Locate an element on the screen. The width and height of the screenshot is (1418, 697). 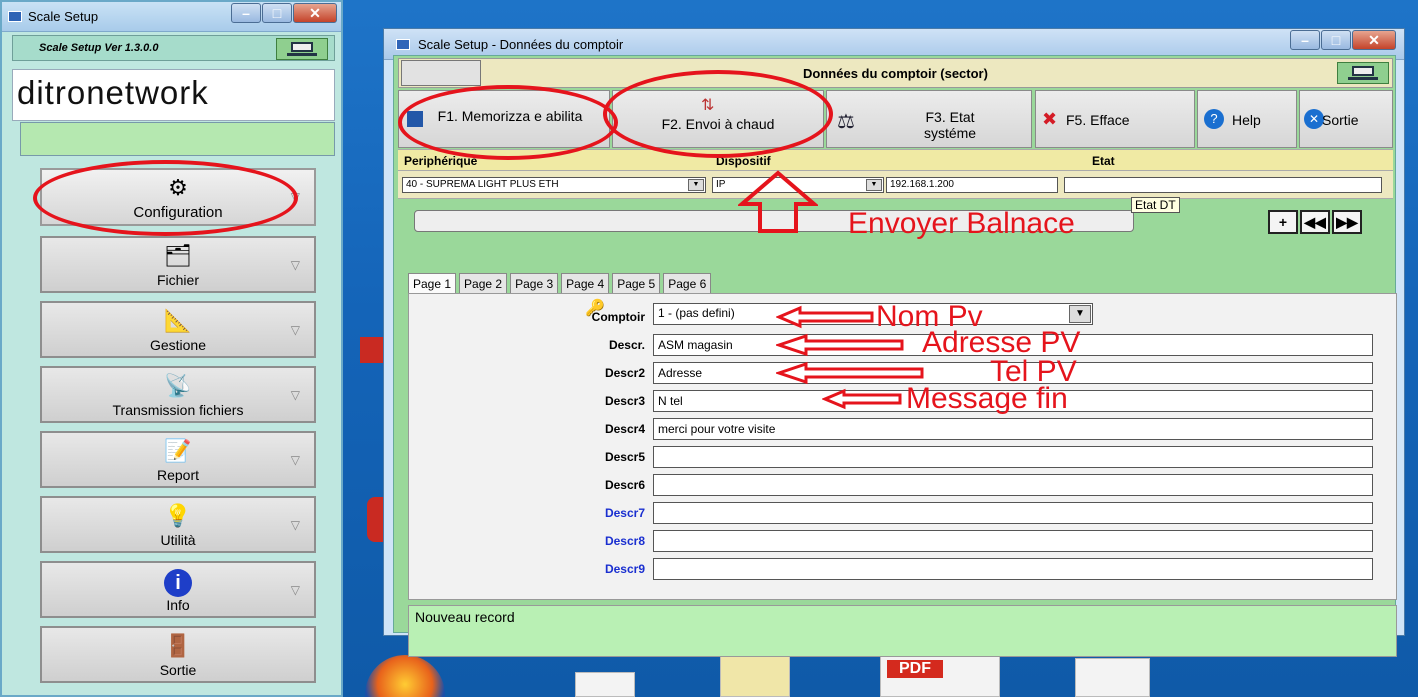
descr9-field is located at coordinates (1013, 569).